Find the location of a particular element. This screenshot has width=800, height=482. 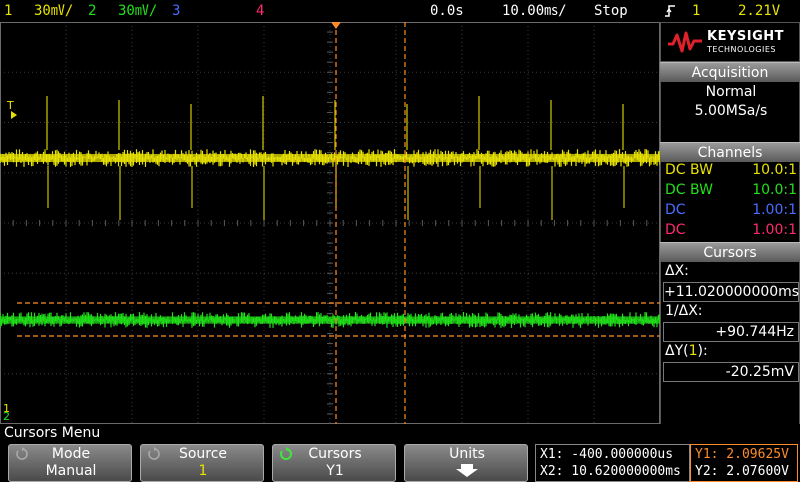

ch1-scale: 30㎷/ is located at coordinates (53, 11).